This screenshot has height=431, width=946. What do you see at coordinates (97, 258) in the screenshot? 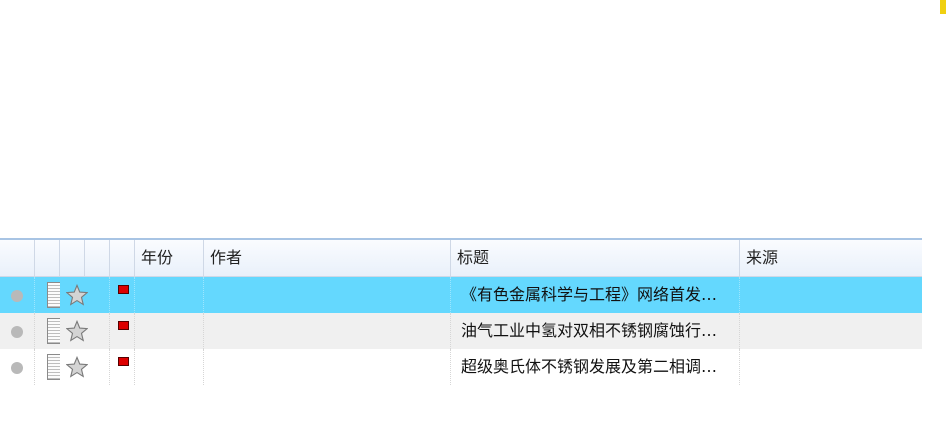
I see `header-extra-column` at bounding box center [97, 258].